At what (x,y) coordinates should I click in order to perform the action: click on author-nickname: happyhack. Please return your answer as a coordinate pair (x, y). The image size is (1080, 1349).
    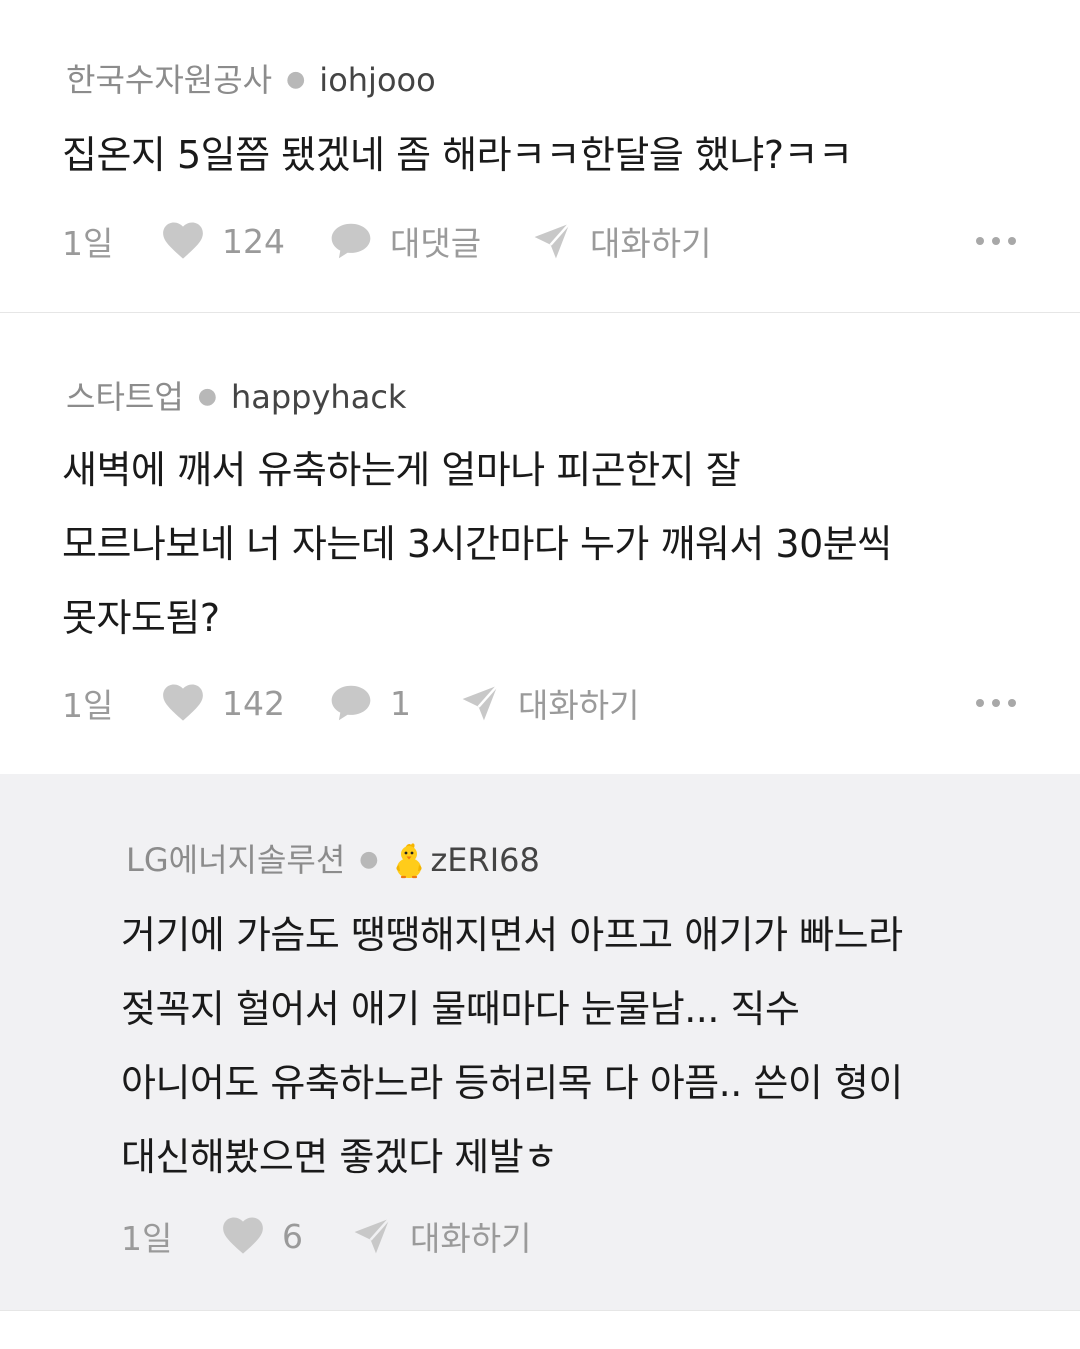
    Looking at the image, I should click on (318, 397).